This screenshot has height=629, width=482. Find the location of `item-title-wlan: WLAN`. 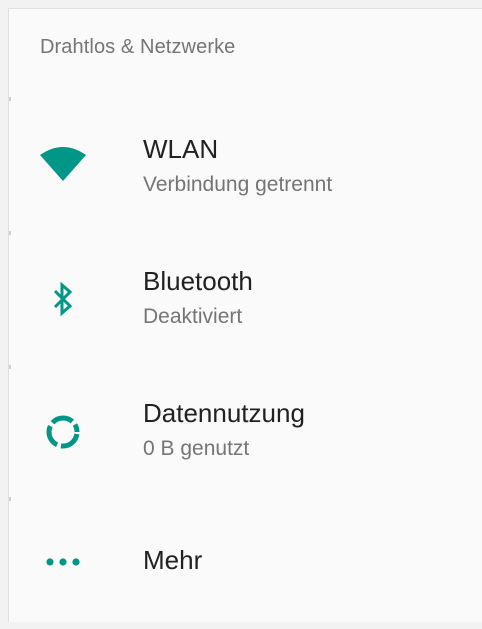

item-title-wlan: WLAN is located at coordinates (181, 149).